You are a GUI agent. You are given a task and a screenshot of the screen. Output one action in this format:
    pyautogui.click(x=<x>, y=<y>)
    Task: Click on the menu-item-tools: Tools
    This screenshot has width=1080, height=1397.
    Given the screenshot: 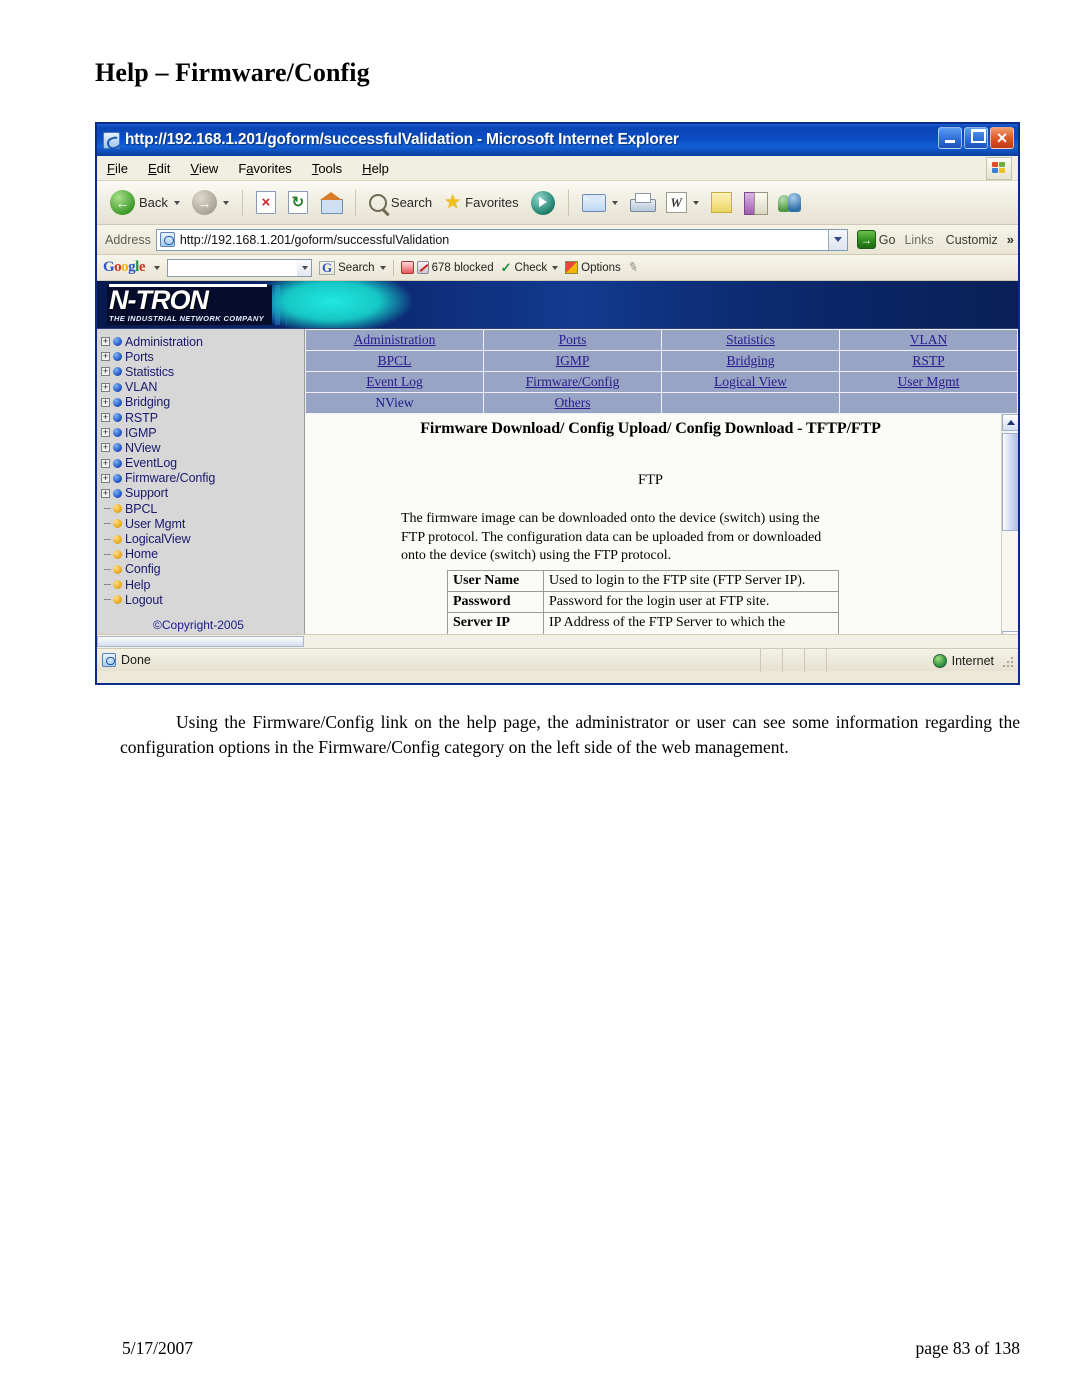 What is the action you would take?
    pyautogui.click(x=327, y=168)
    